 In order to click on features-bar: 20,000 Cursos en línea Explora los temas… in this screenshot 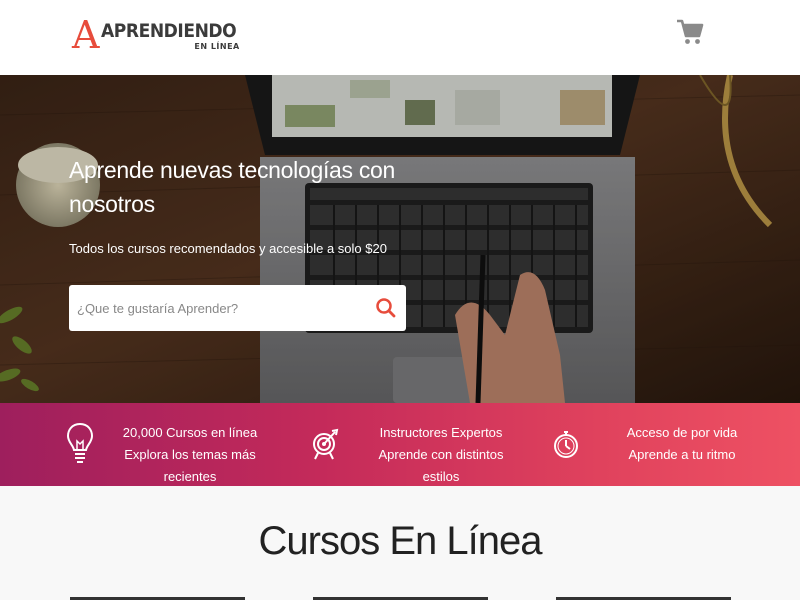, I will do `click(400, 444)`.